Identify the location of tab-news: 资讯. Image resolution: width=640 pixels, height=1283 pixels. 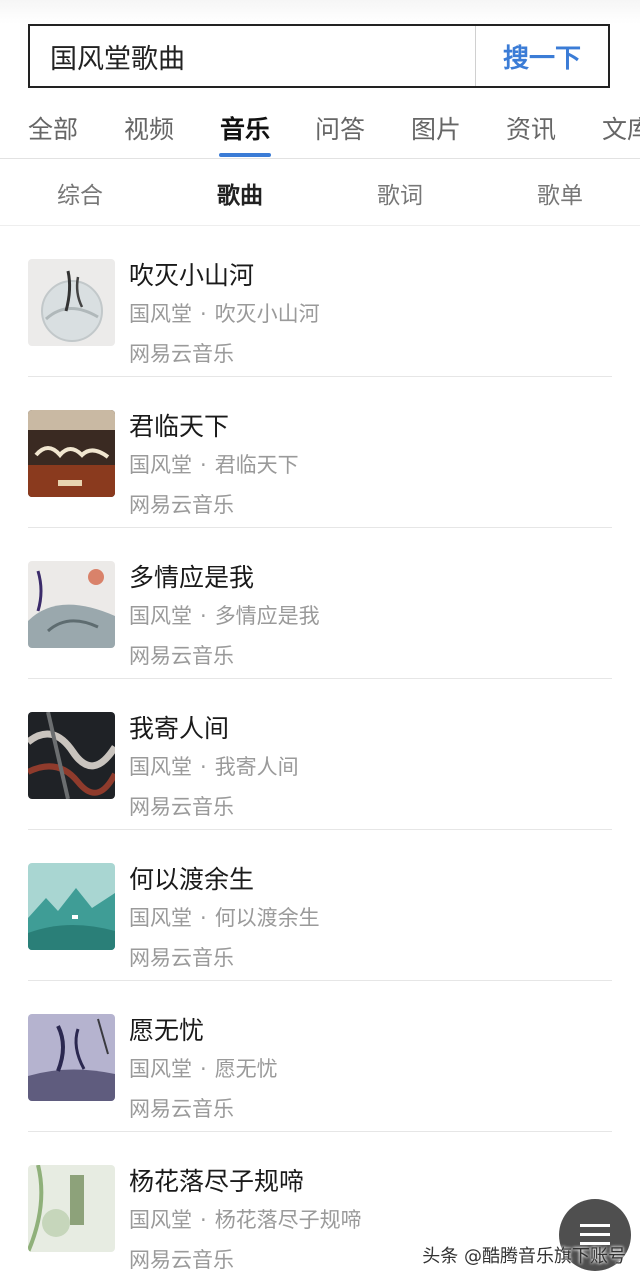
(531, 128).